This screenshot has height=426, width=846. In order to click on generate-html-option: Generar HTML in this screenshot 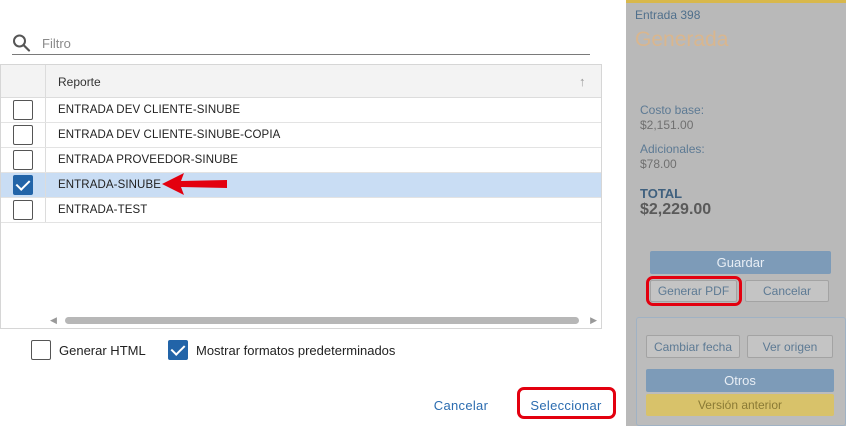, I will do `click(88, 350)`.